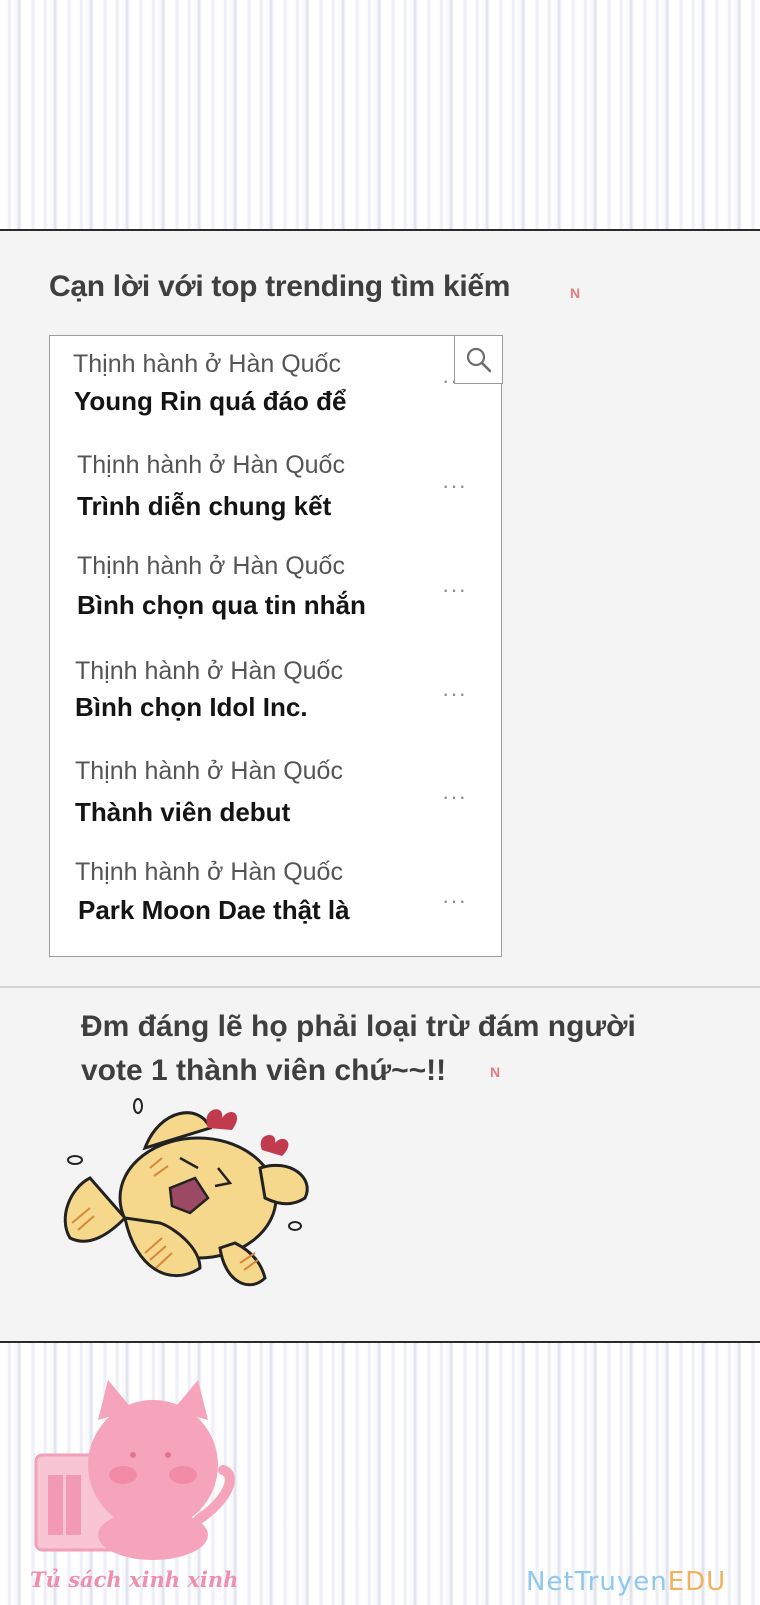  I want to click on watermark-part: NetTruyen, so click(597, 1582).